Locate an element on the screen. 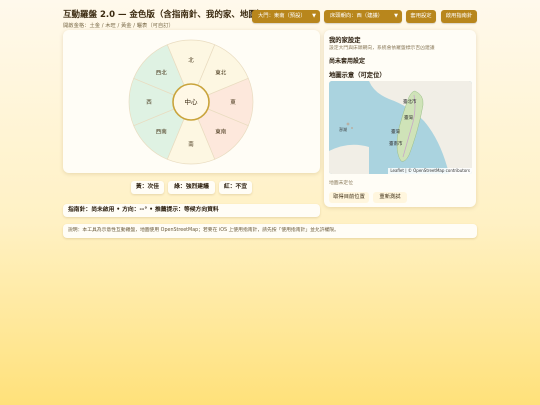 The width and height of the screenshot is (540, 405). settings-status: 尚未套用設定 is located at coordinates (347, 61).